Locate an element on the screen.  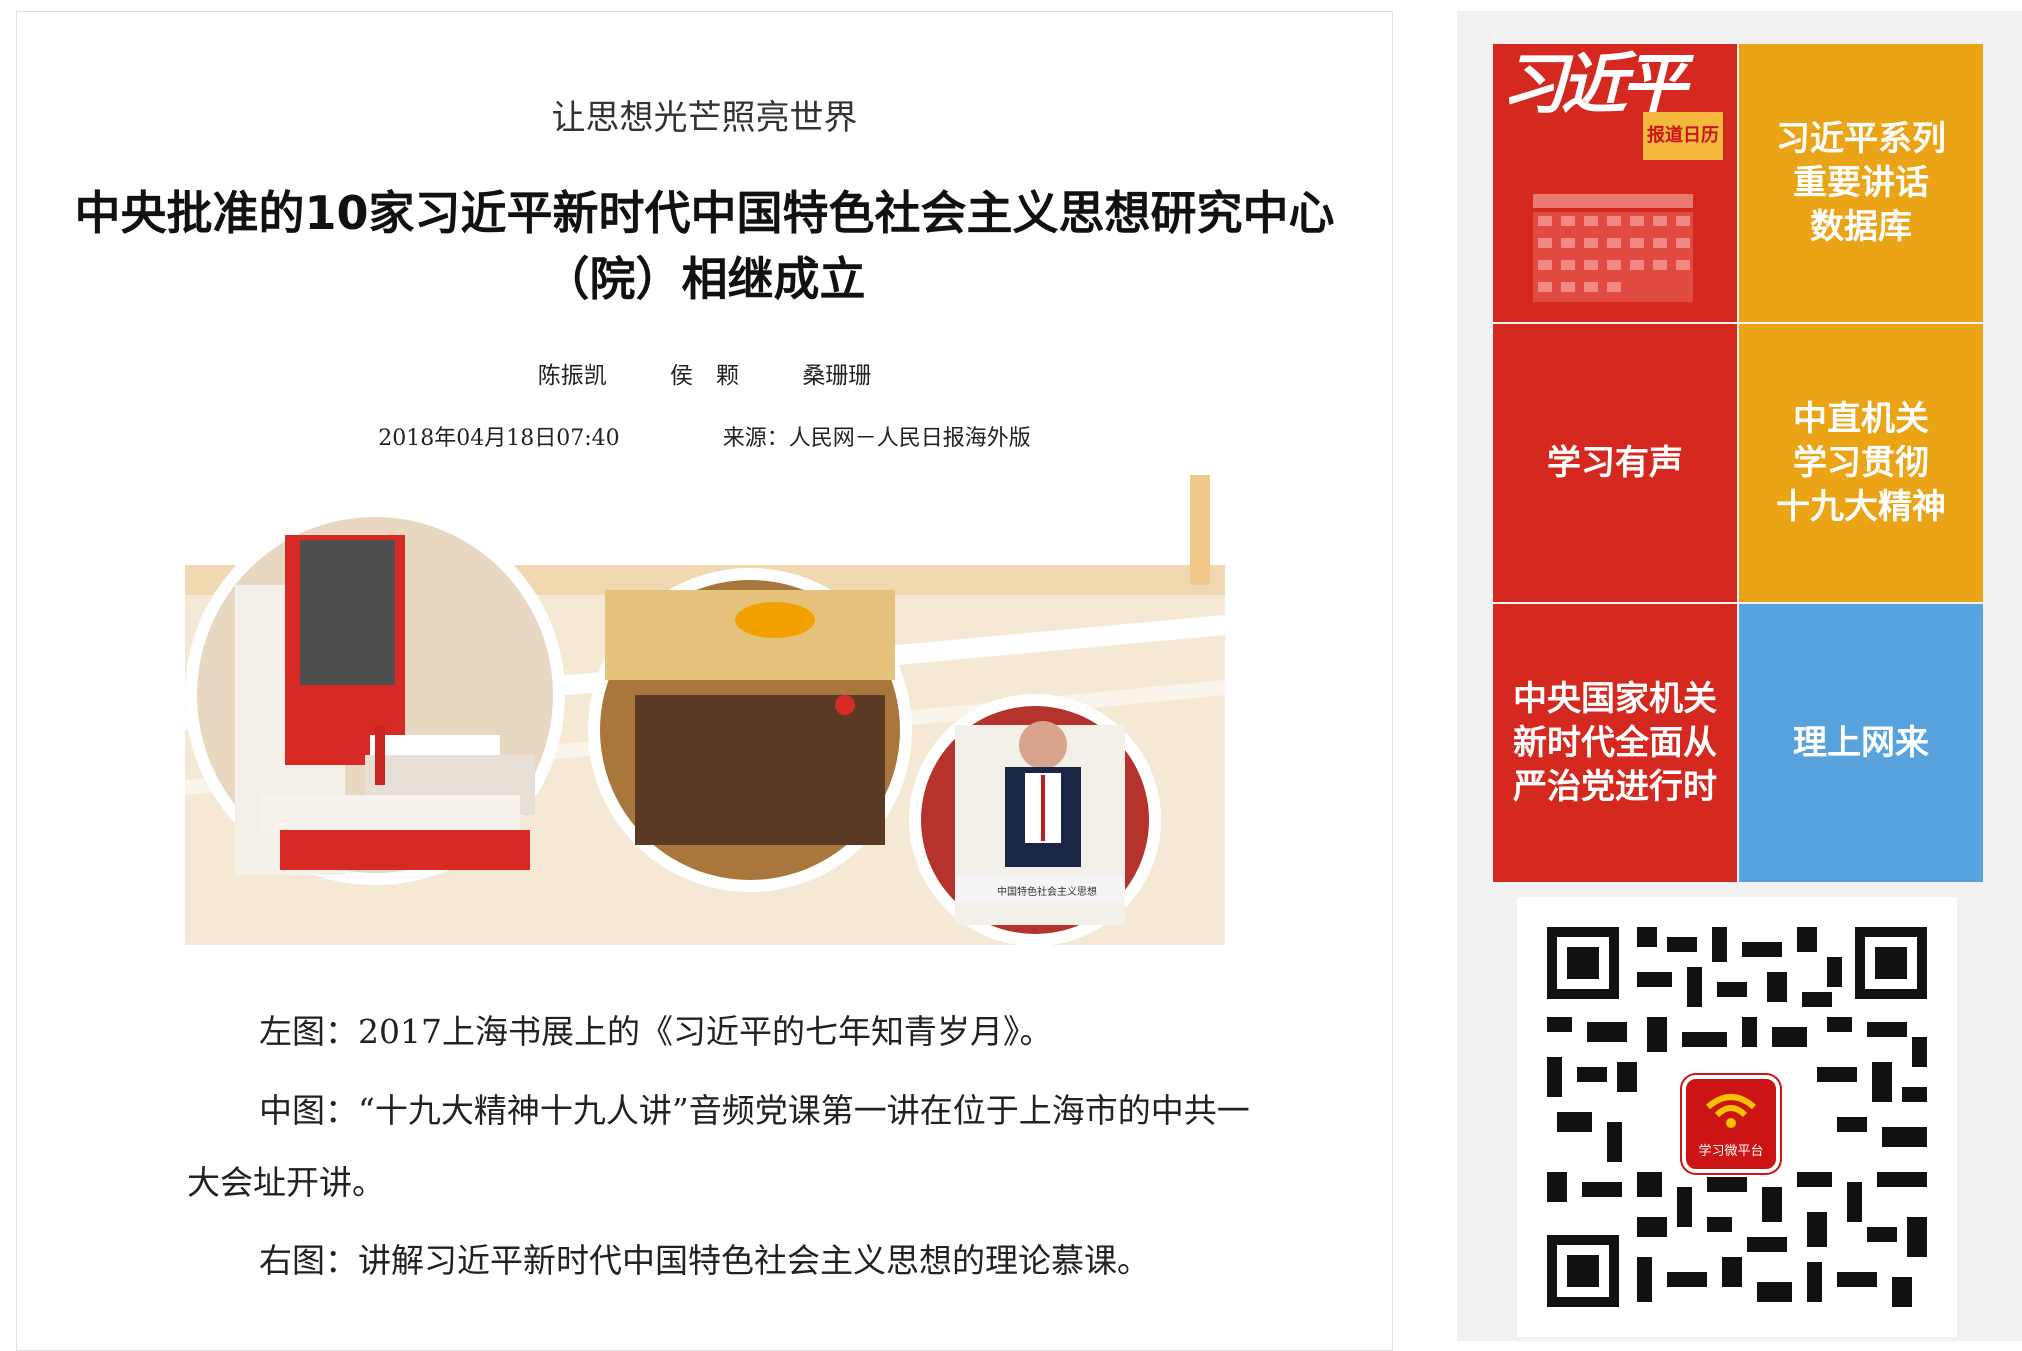
caption-left: 左图：2017上海书展上的《习近平的七年知青岁月》。 is located at coordinates (656, 1031).